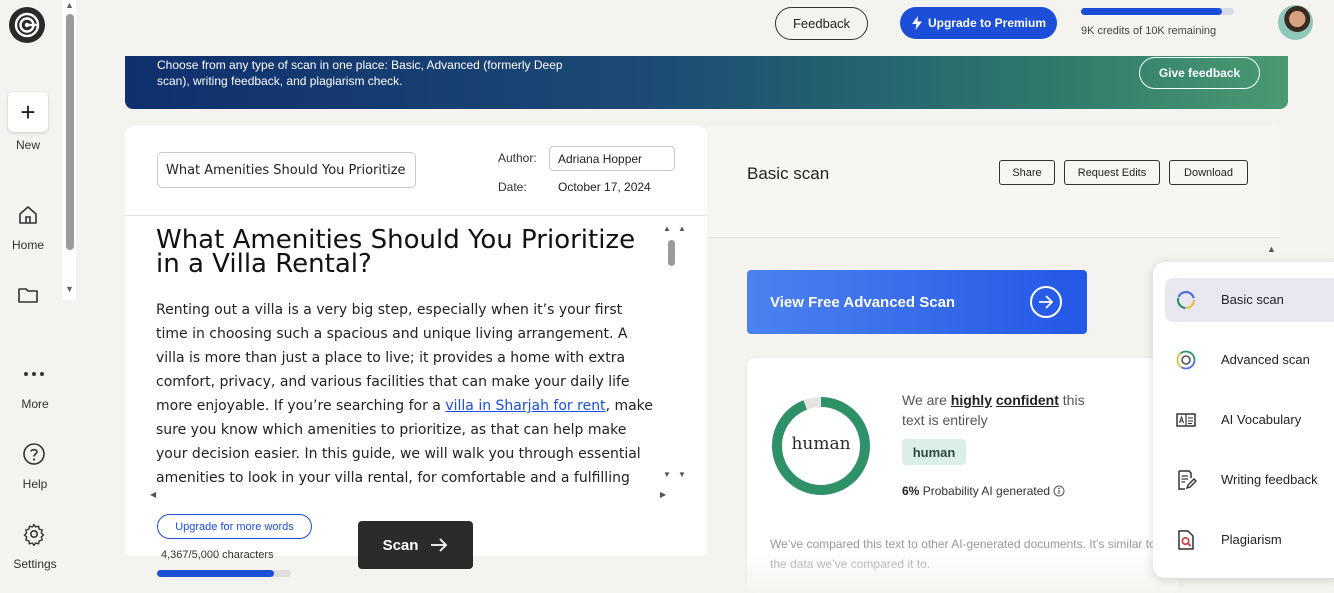  I want to click on home-icon, so click(28, 215).